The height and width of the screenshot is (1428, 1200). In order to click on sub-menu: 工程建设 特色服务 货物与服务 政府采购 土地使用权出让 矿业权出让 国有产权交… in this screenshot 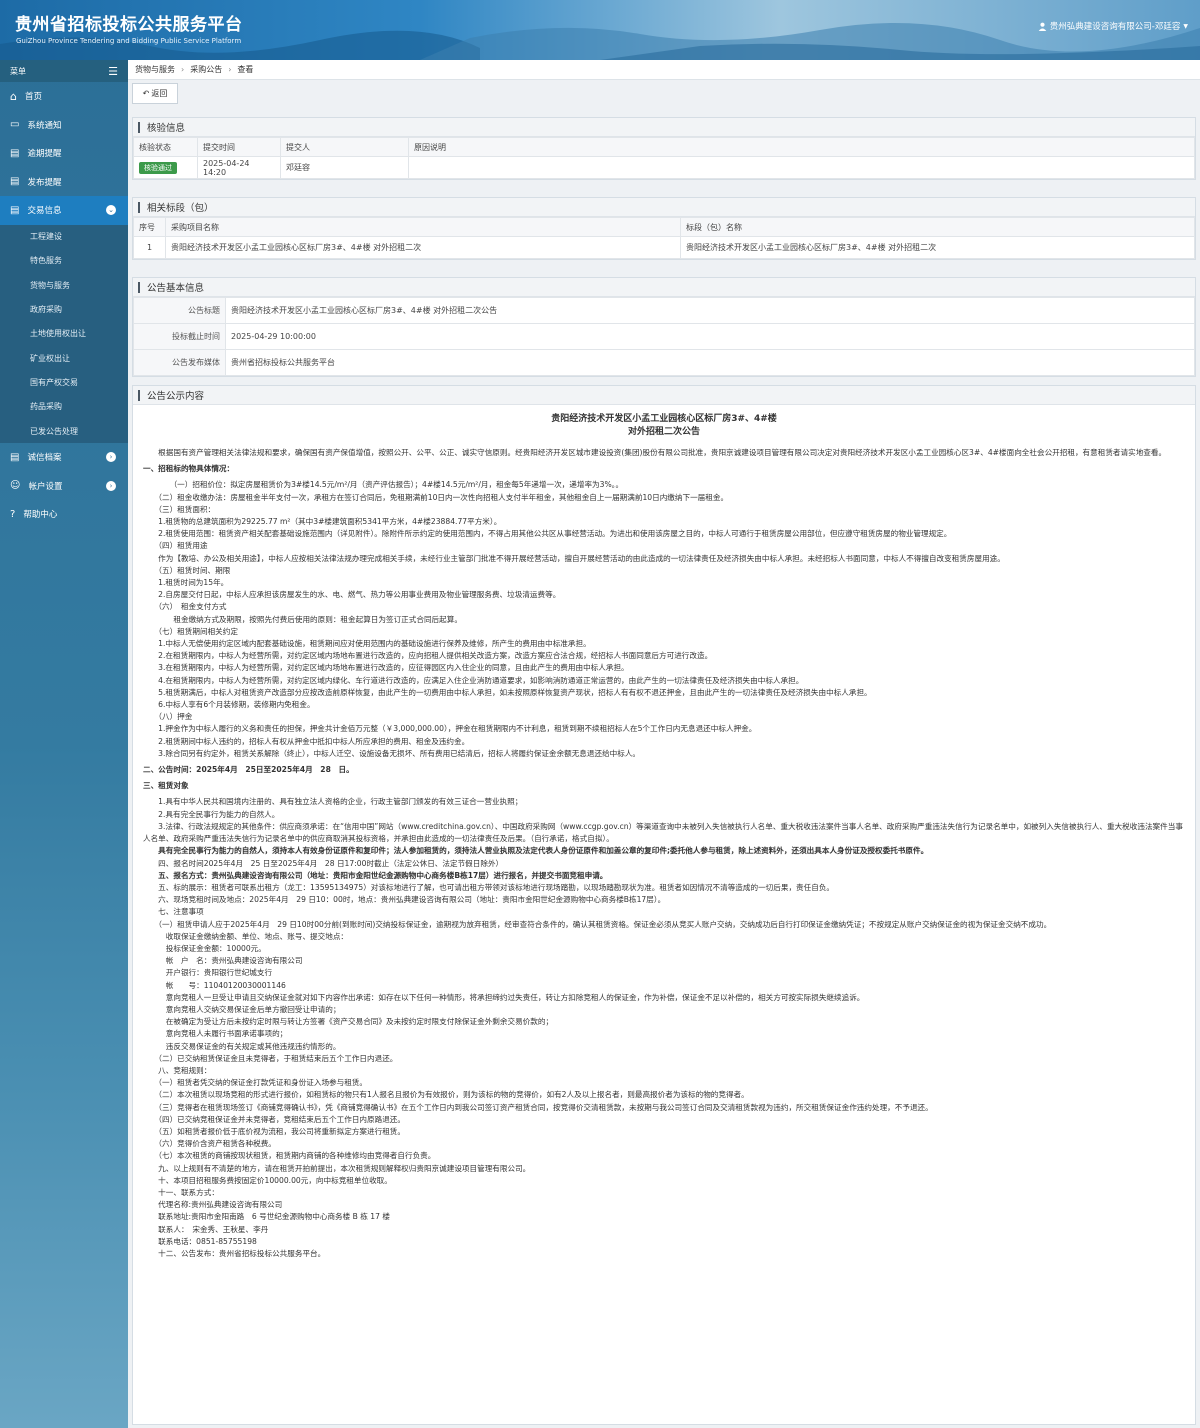, I will do `click(64, 334)`.